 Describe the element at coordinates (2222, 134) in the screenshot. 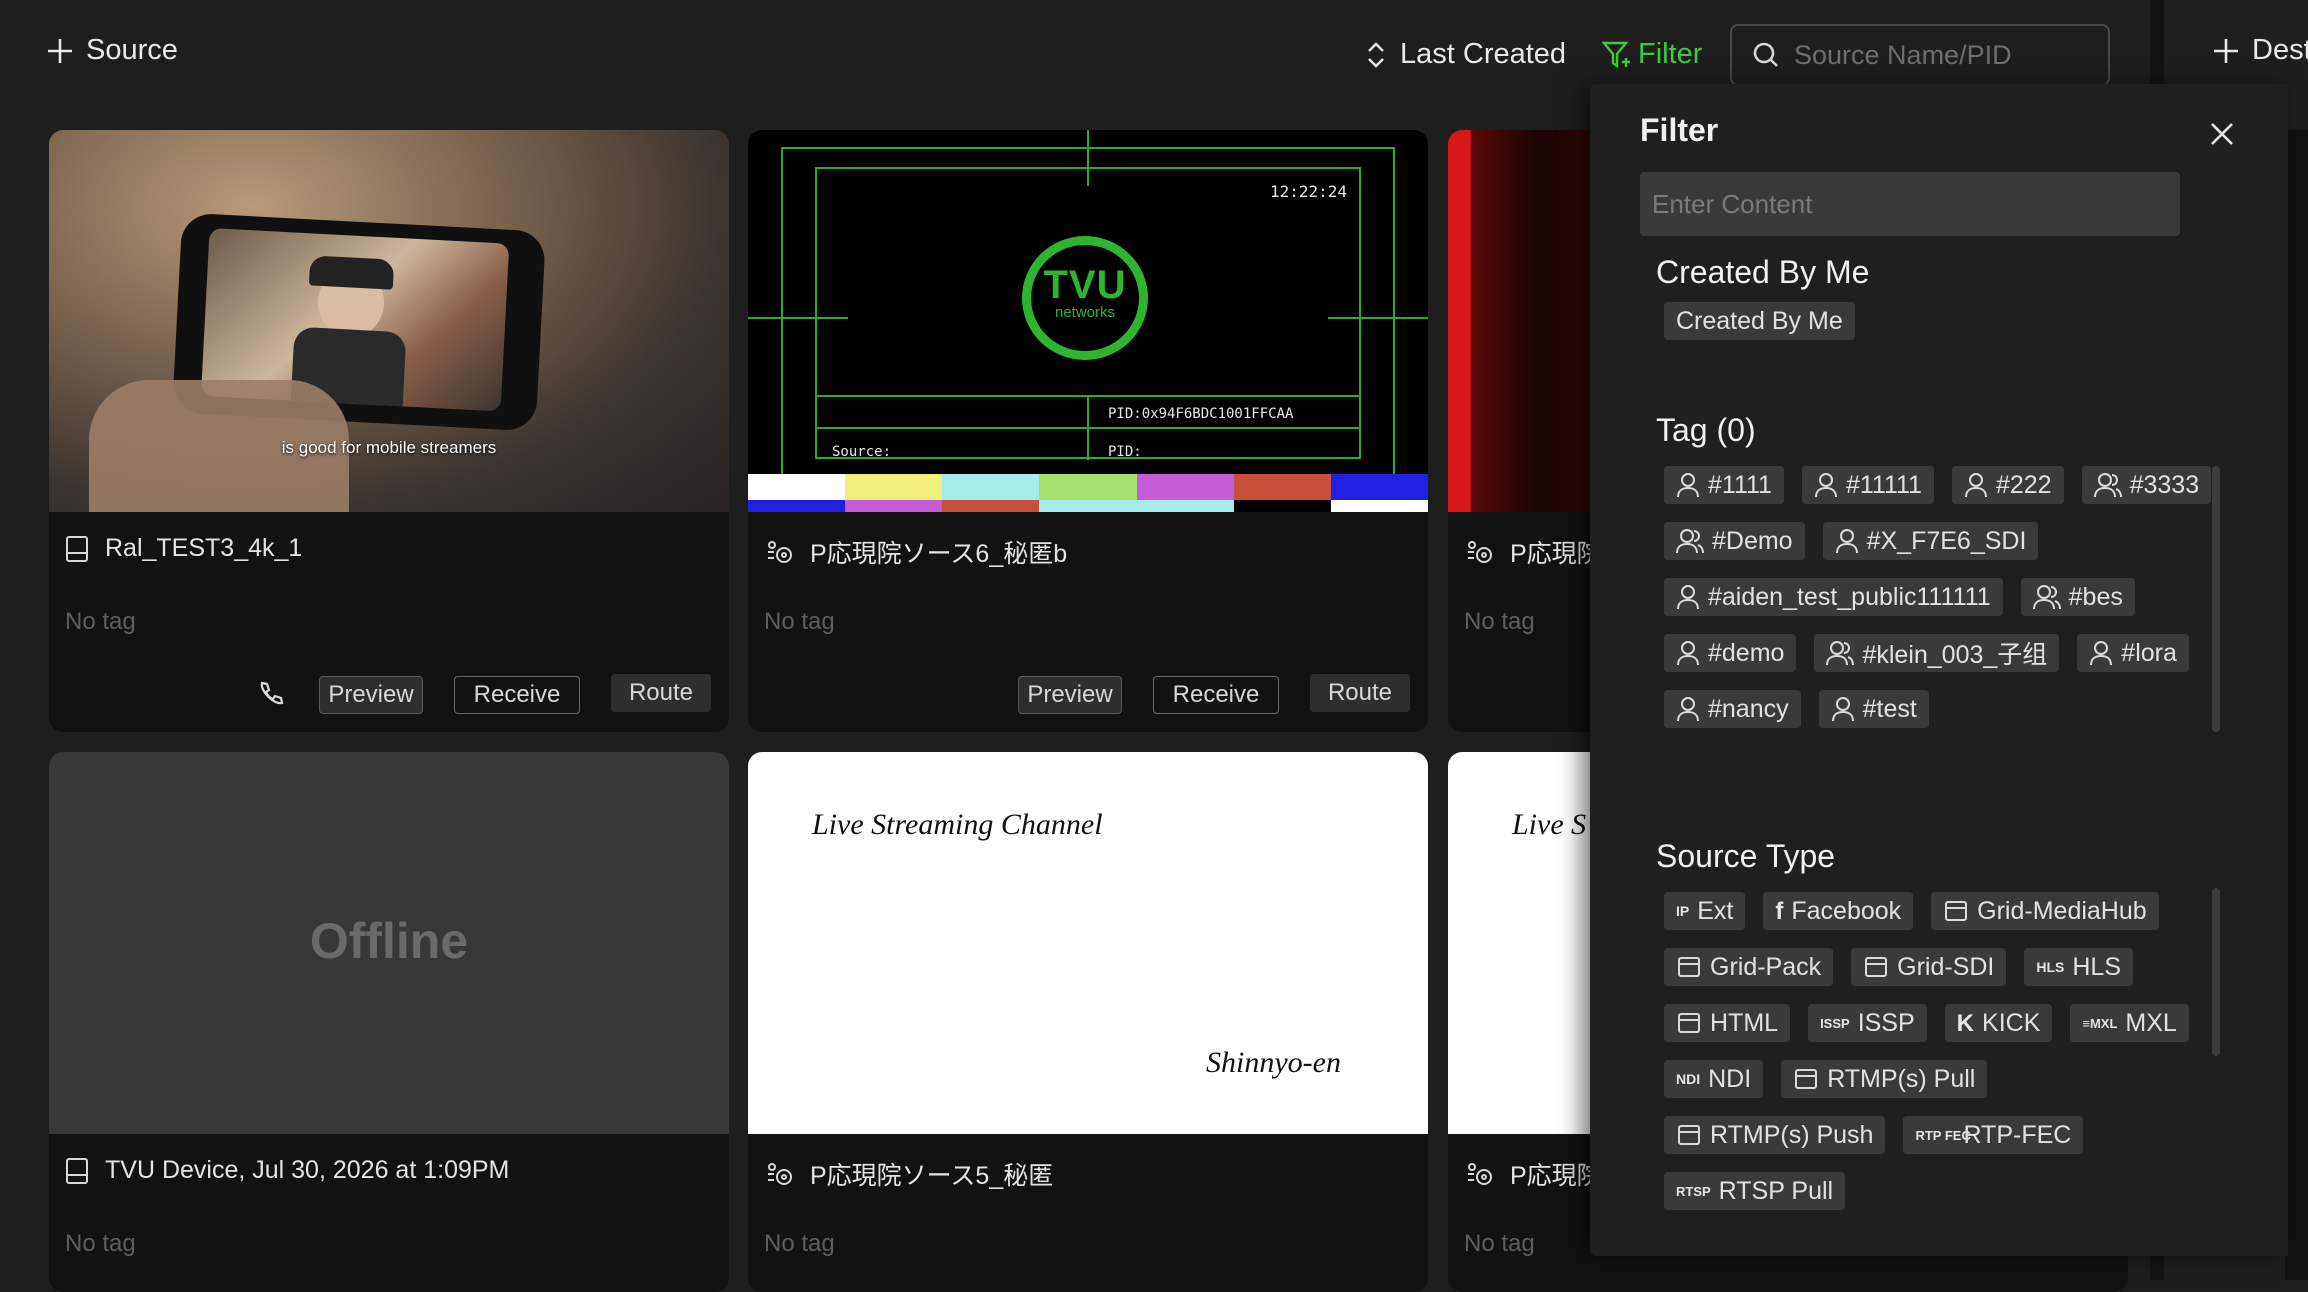

I see `close-icon` at that location.